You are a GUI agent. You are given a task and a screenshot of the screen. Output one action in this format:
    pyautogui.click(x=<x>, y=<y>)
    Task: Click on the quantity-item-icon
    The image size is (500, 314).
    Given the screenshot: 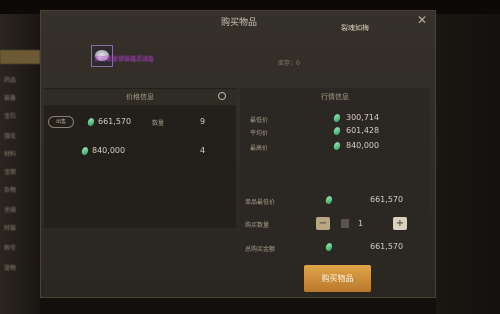 What is the action you would take?
    pyautogui.click(x=345, y=223)
    